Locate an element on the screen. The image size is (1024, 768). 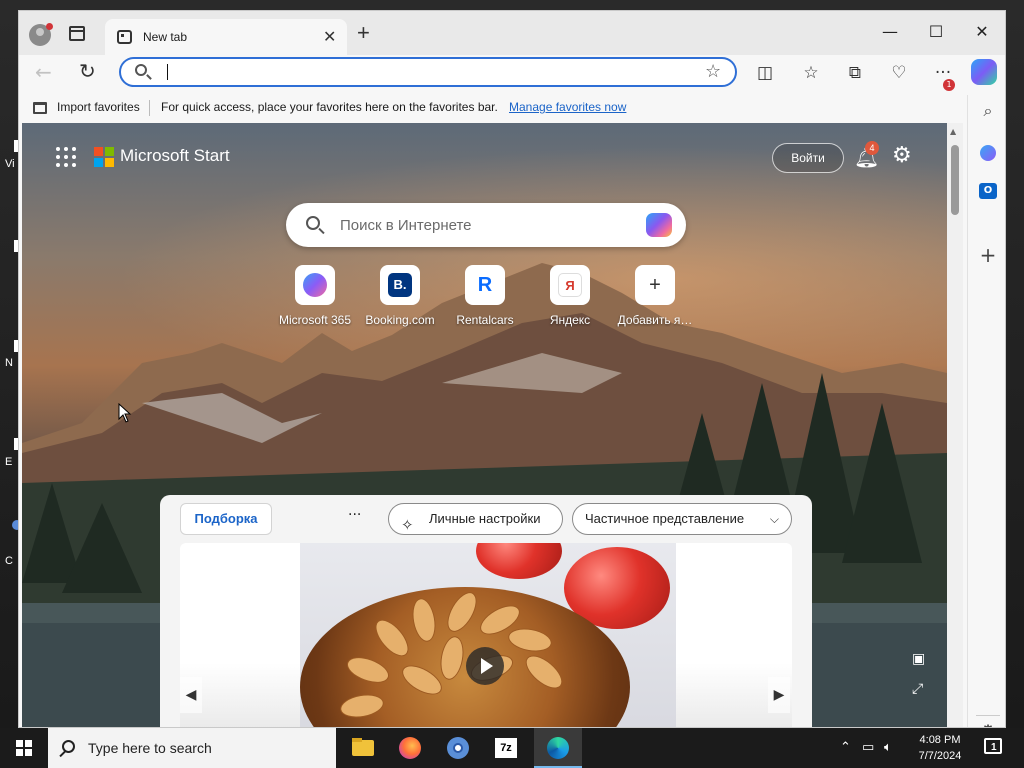
tab-title: New tab is located at coordinates (165, 37).